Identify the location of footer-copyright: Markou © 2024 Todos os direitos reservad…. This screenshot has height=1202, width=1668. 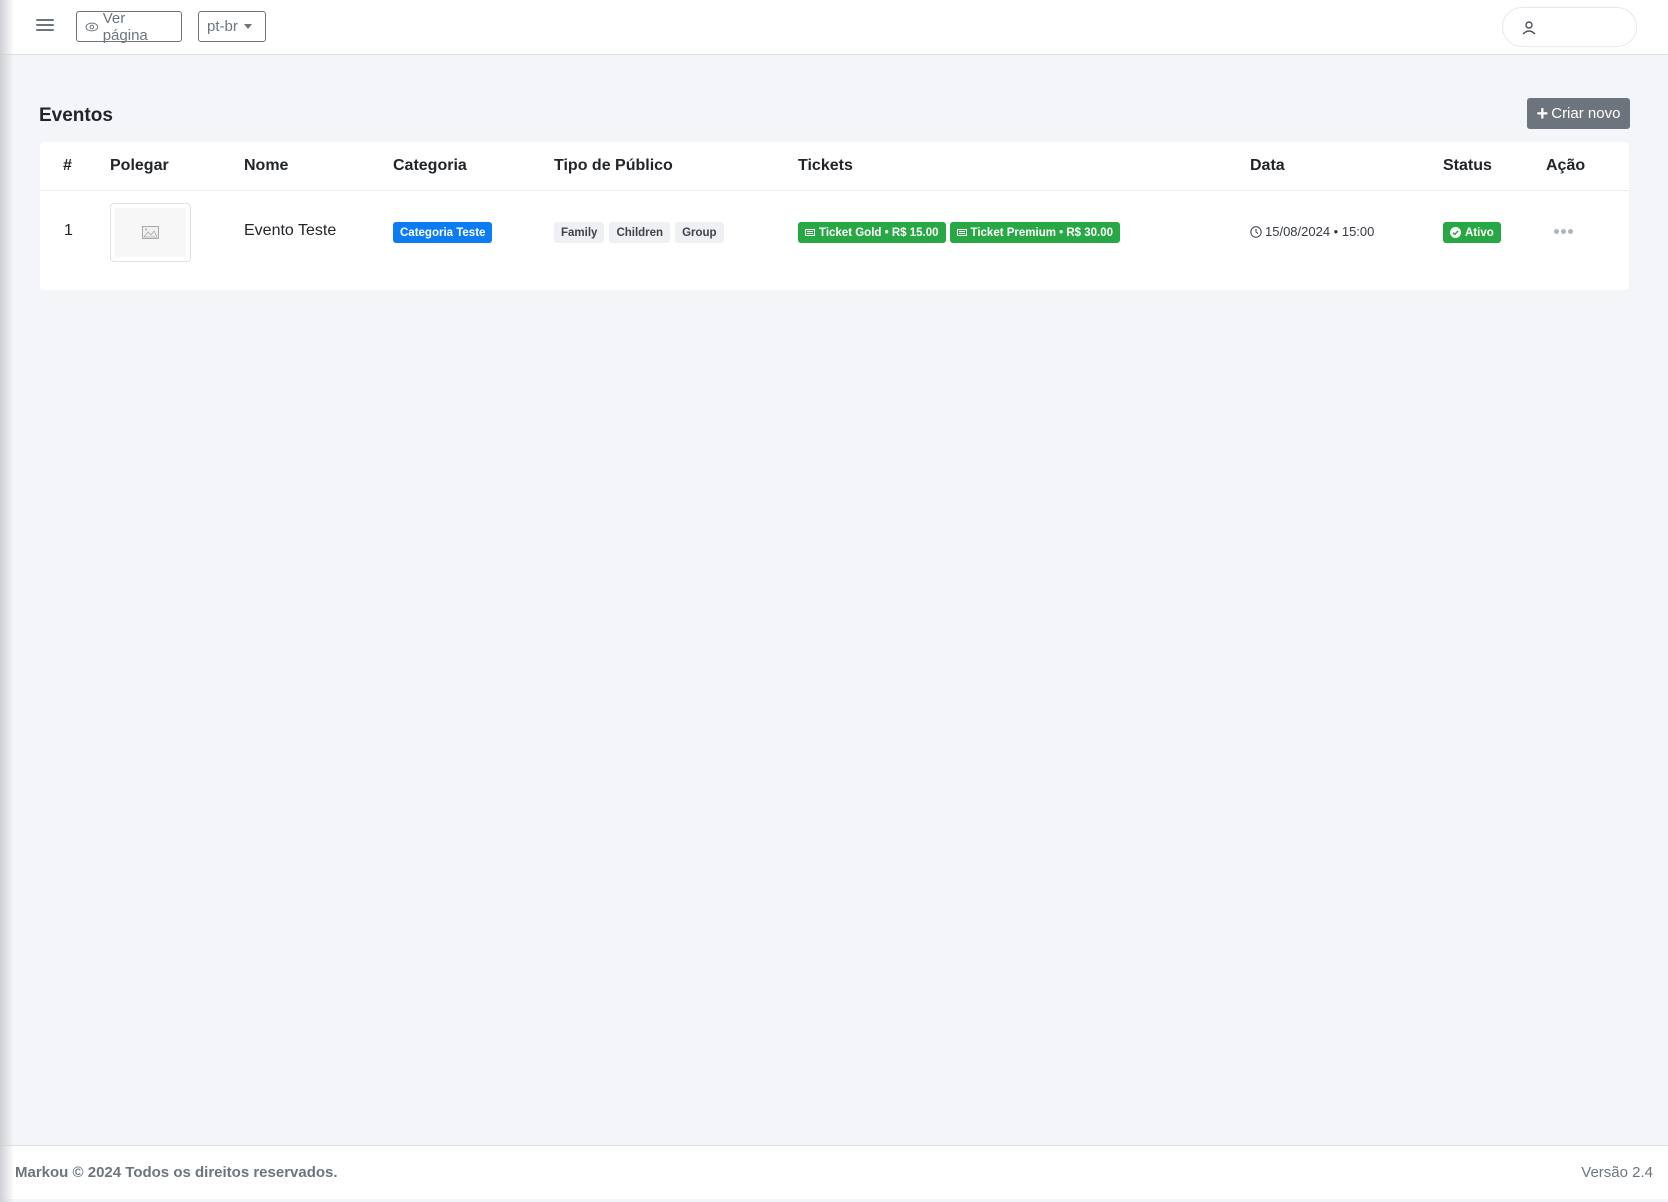
(176, 1172).